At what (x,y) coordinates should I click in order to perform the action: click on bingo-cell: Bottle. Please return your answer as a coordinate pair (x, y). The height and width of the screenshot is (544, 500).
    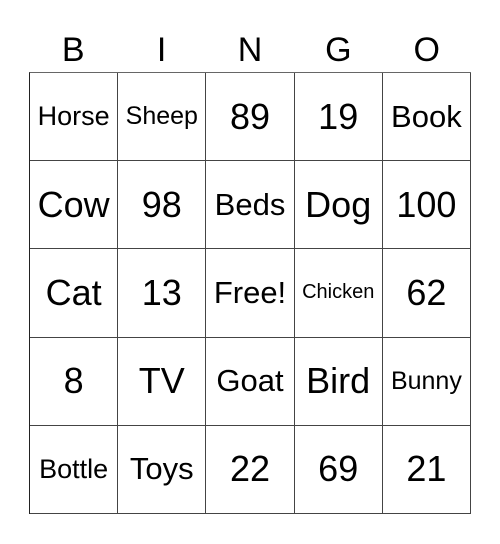
    Looking at the image, I should click on (74, 469).